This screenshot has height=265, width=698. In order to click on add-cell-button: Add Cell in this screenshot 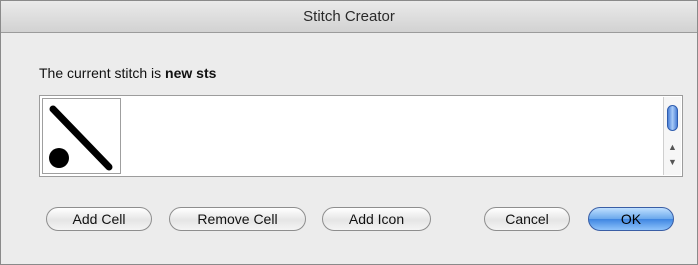, I will do `click(99, 219)`.